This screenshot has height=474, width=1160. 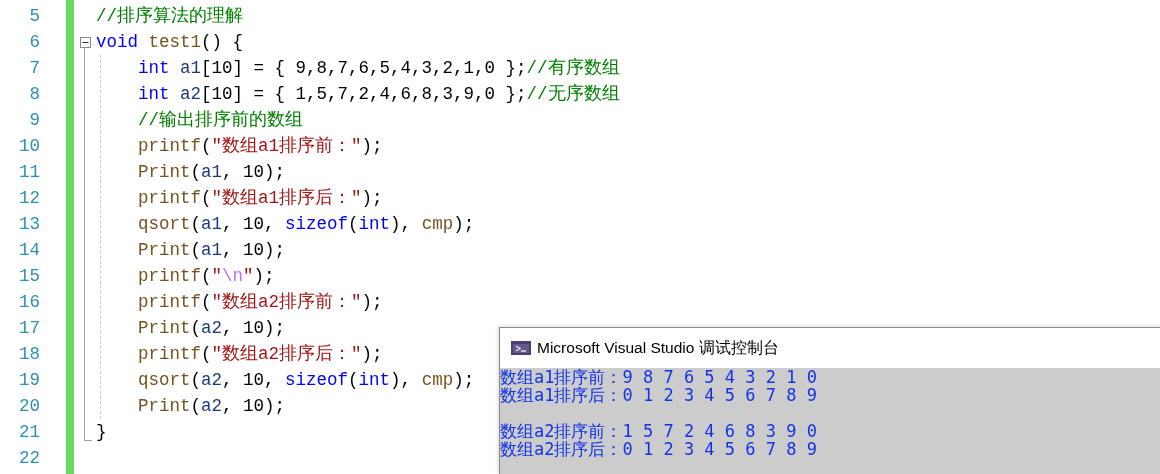 What do you see at coordinates (260, 354) in the screenshot?
I see `code-line: printf("数组a2排序后：");` at bounding box center [260, 354].